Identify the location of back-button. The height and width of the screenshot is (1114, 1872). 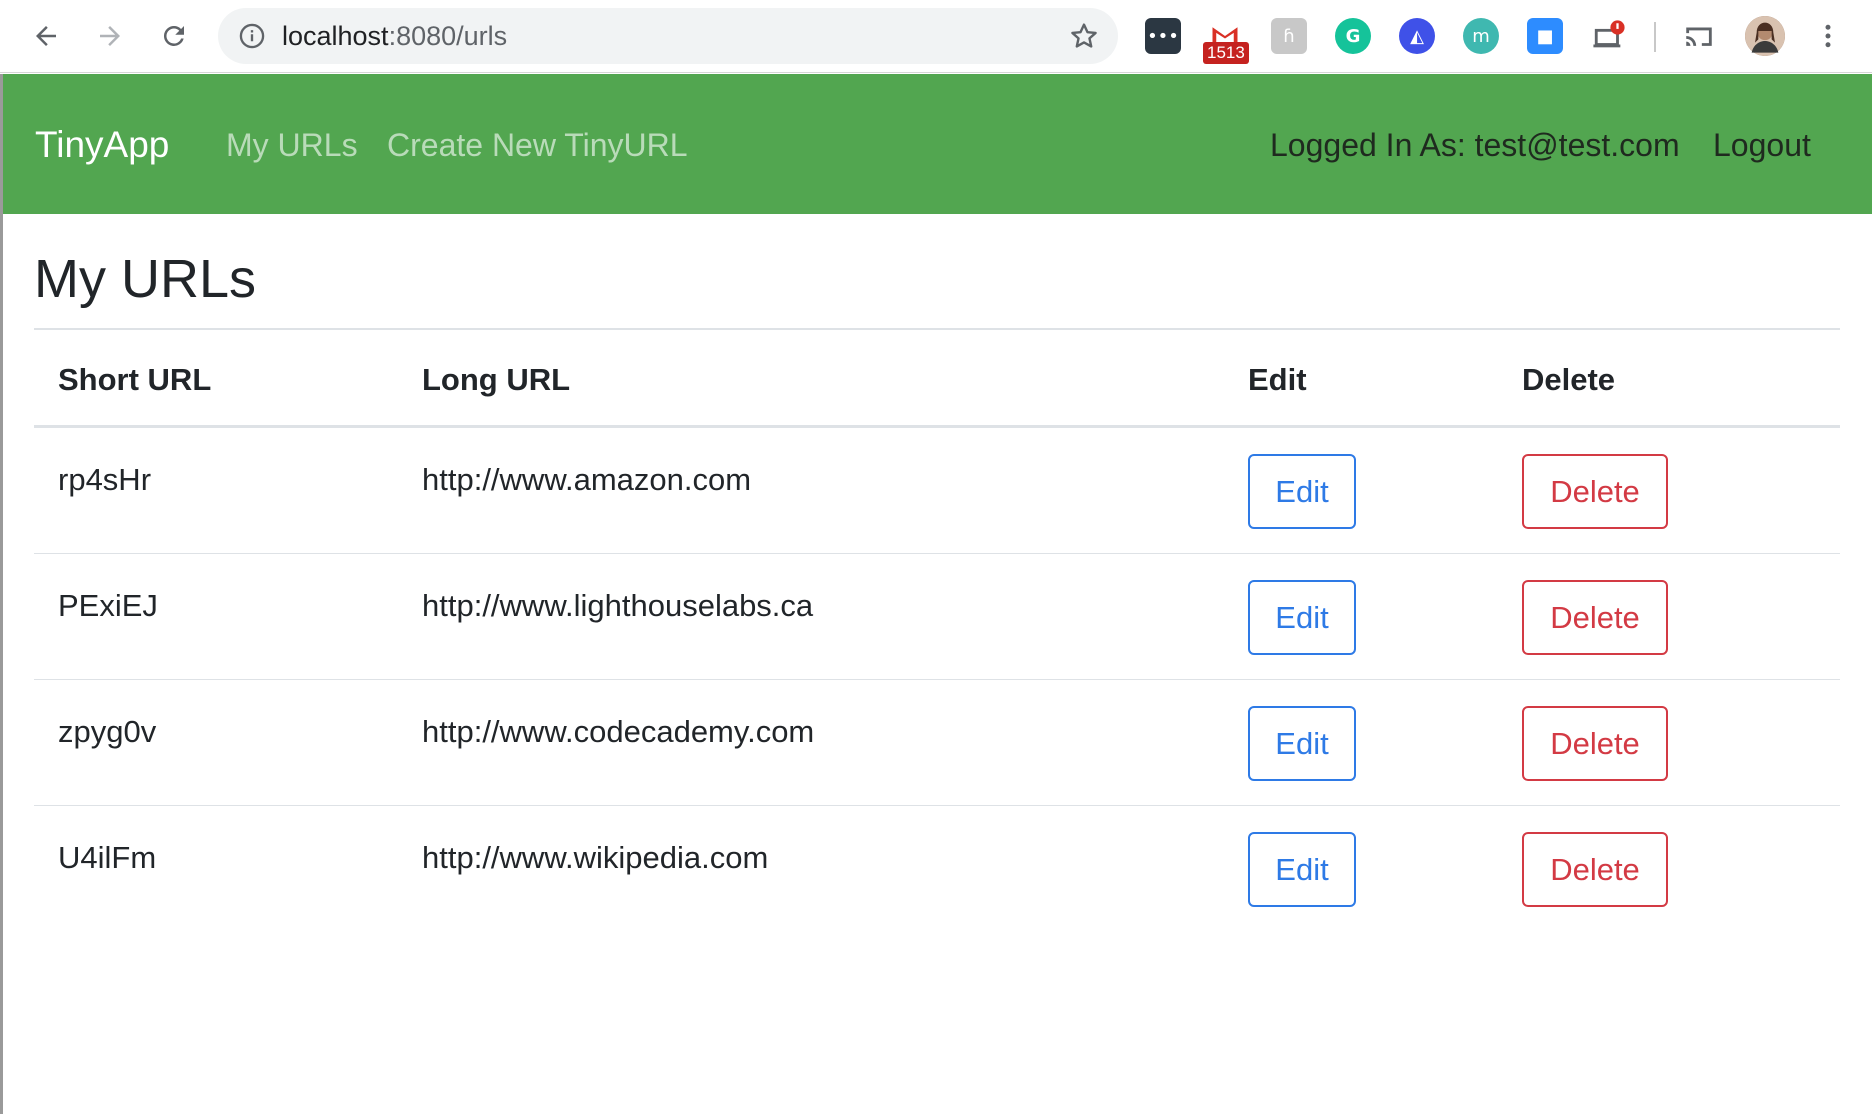
(46, 36).